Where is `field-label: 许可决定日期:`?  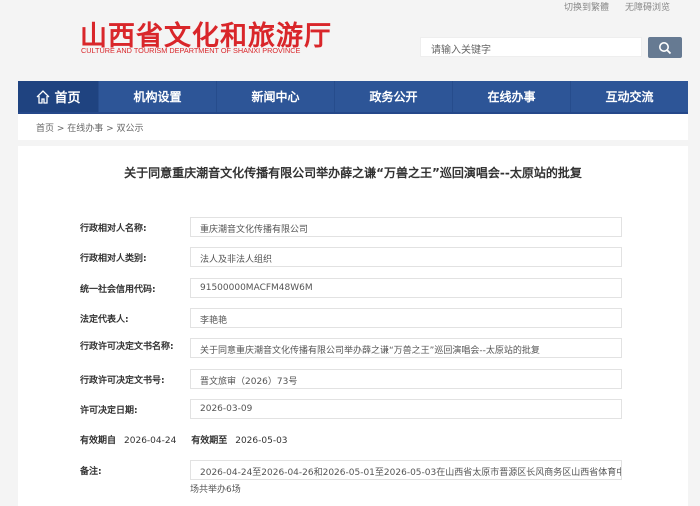
field-label: 许可决定日期: is located at coordinates (109, 410).